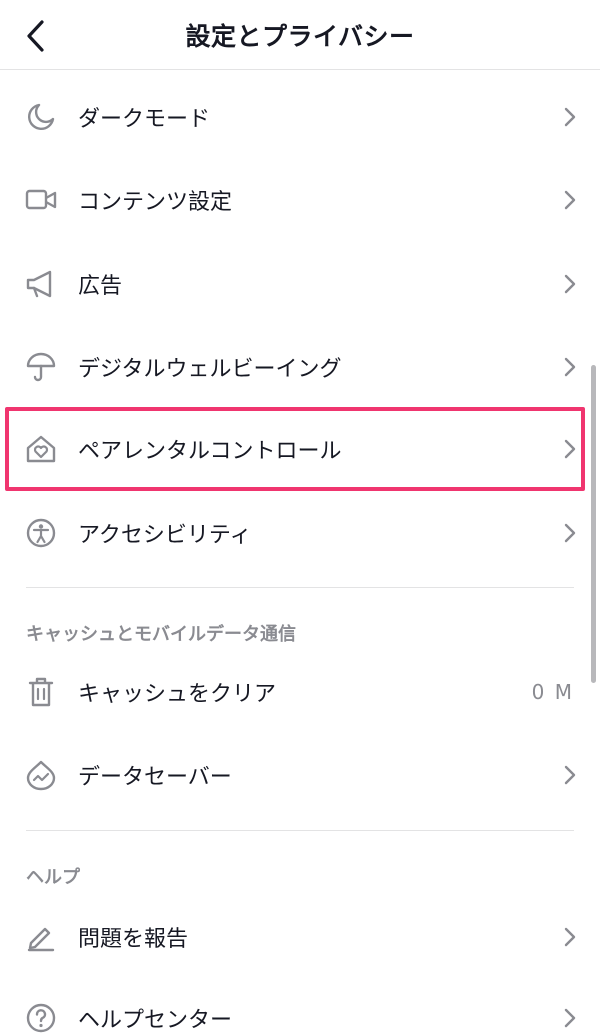 This screenshot has width=600, height=1035. What do you see at coordinates (41, 117) in the screenshot?
I see `moon-icon` at bounding box center [41, 117].